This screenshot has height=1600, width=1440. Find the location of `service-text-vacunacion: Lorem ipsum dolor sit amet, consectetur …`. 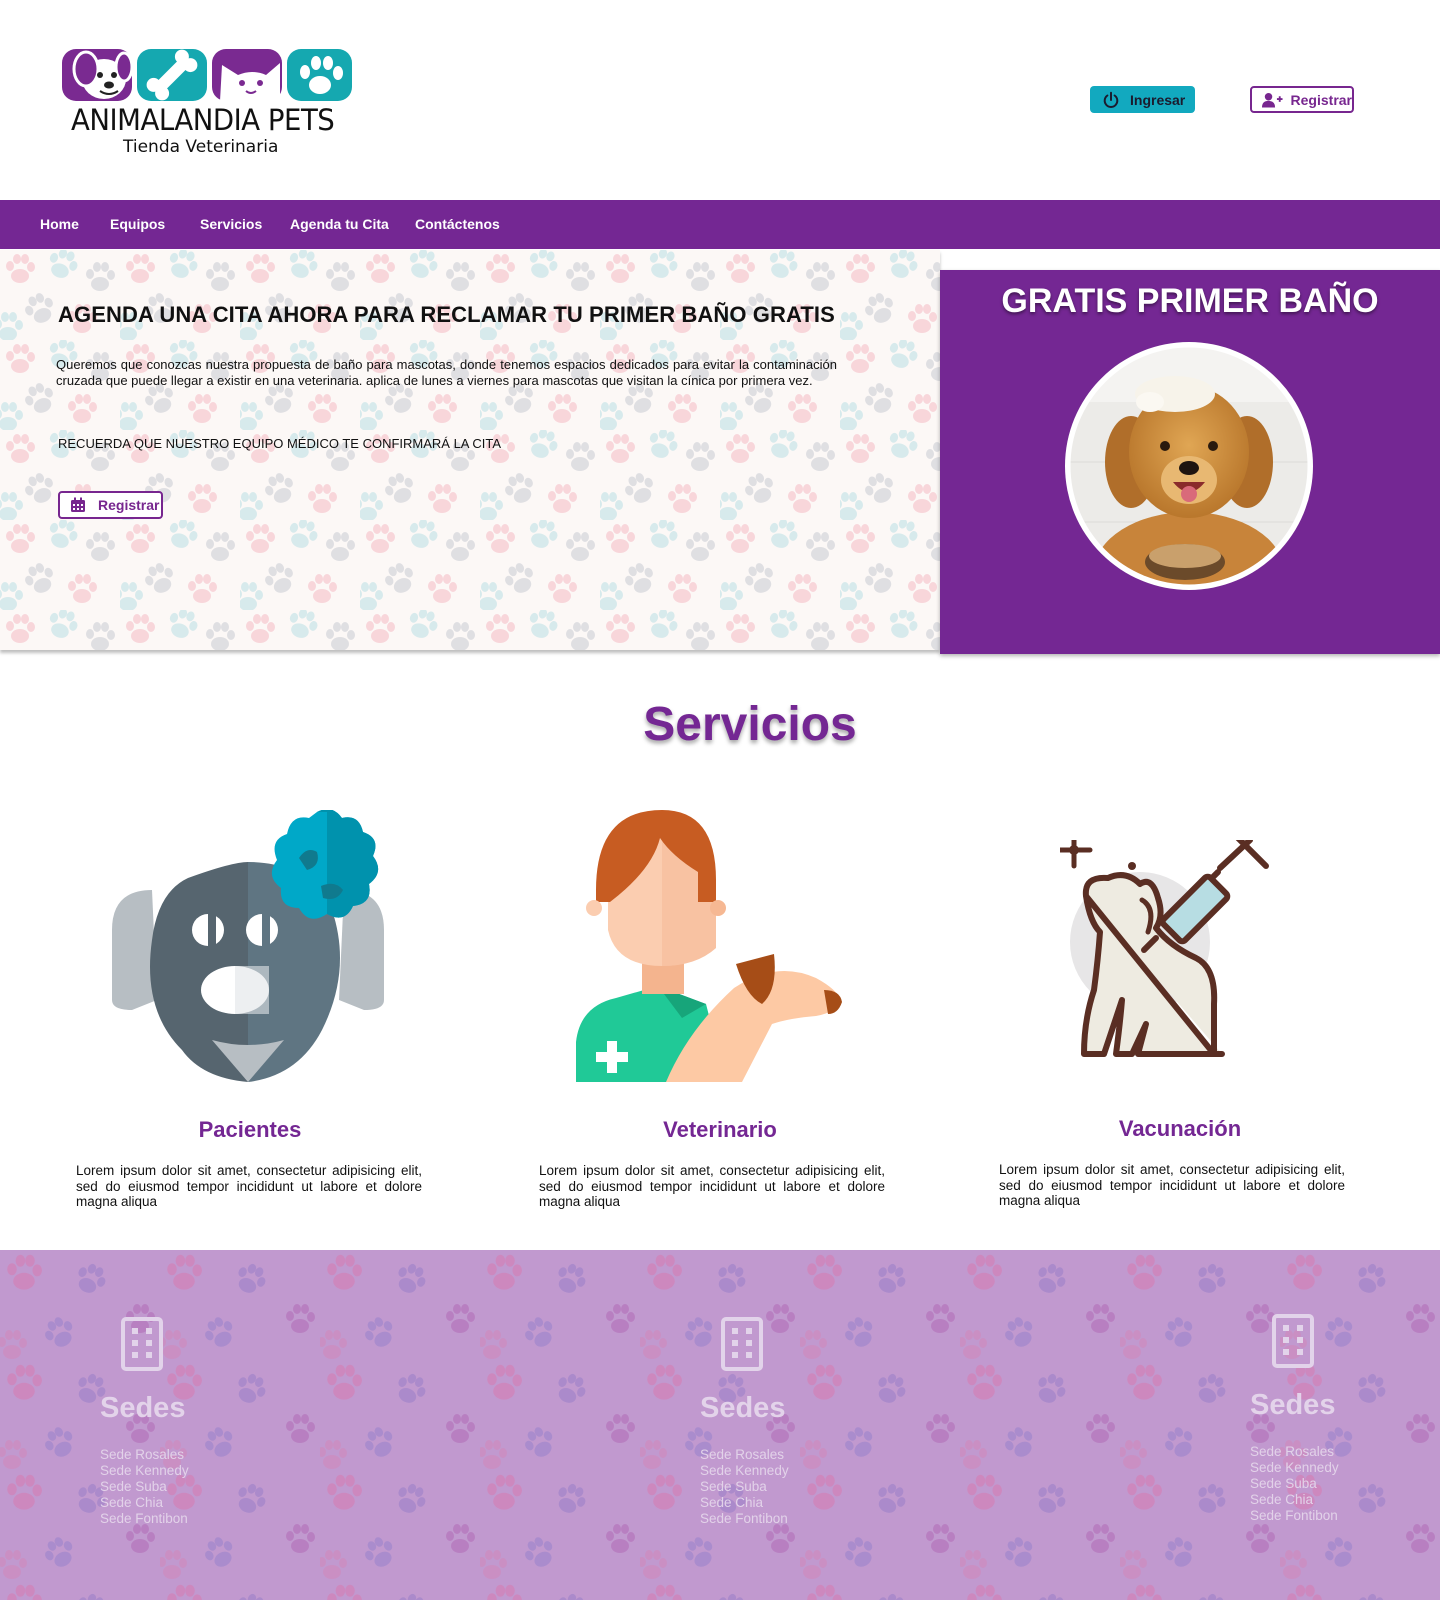

service-text-vacunacion: Lorem ipsum dolor sit amet, consectetur … is located at coordinates (1172, 1185).